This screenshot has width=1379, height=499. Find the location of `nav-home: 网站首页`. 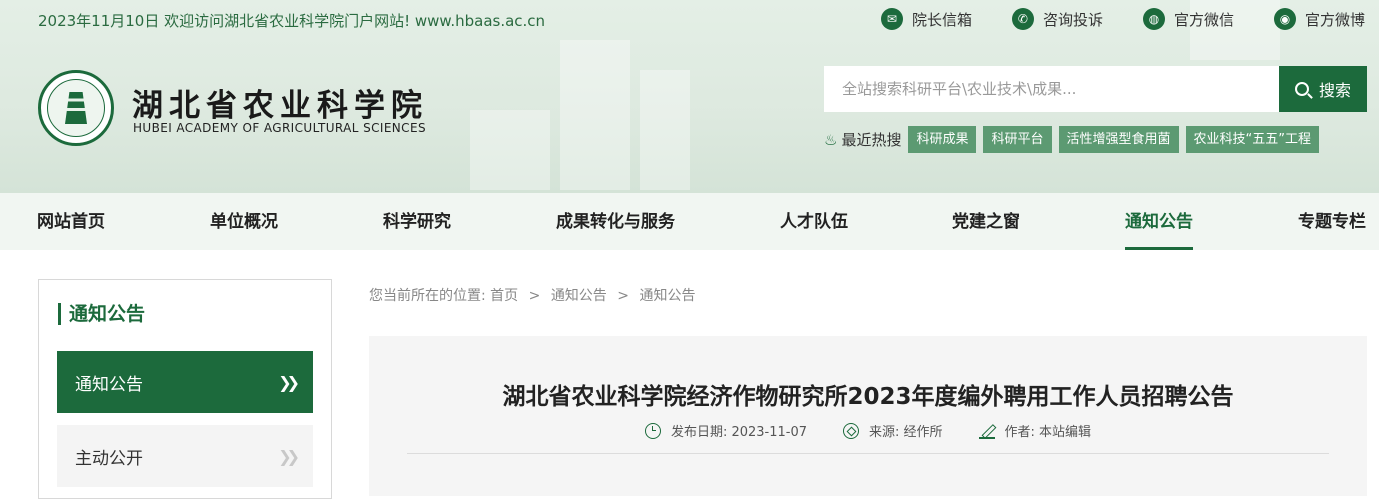

nav-home: 网站首页 is located at coordinates (71, 221).